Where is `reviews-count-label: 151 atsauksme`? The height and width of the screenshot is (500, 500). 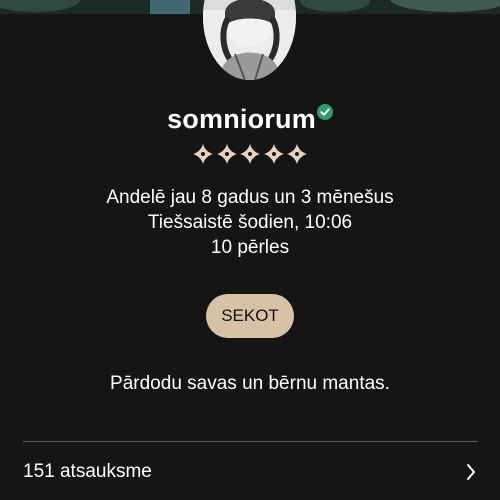 reviews-count-label: 151 atsauksme is located at coordinates (87, 471).